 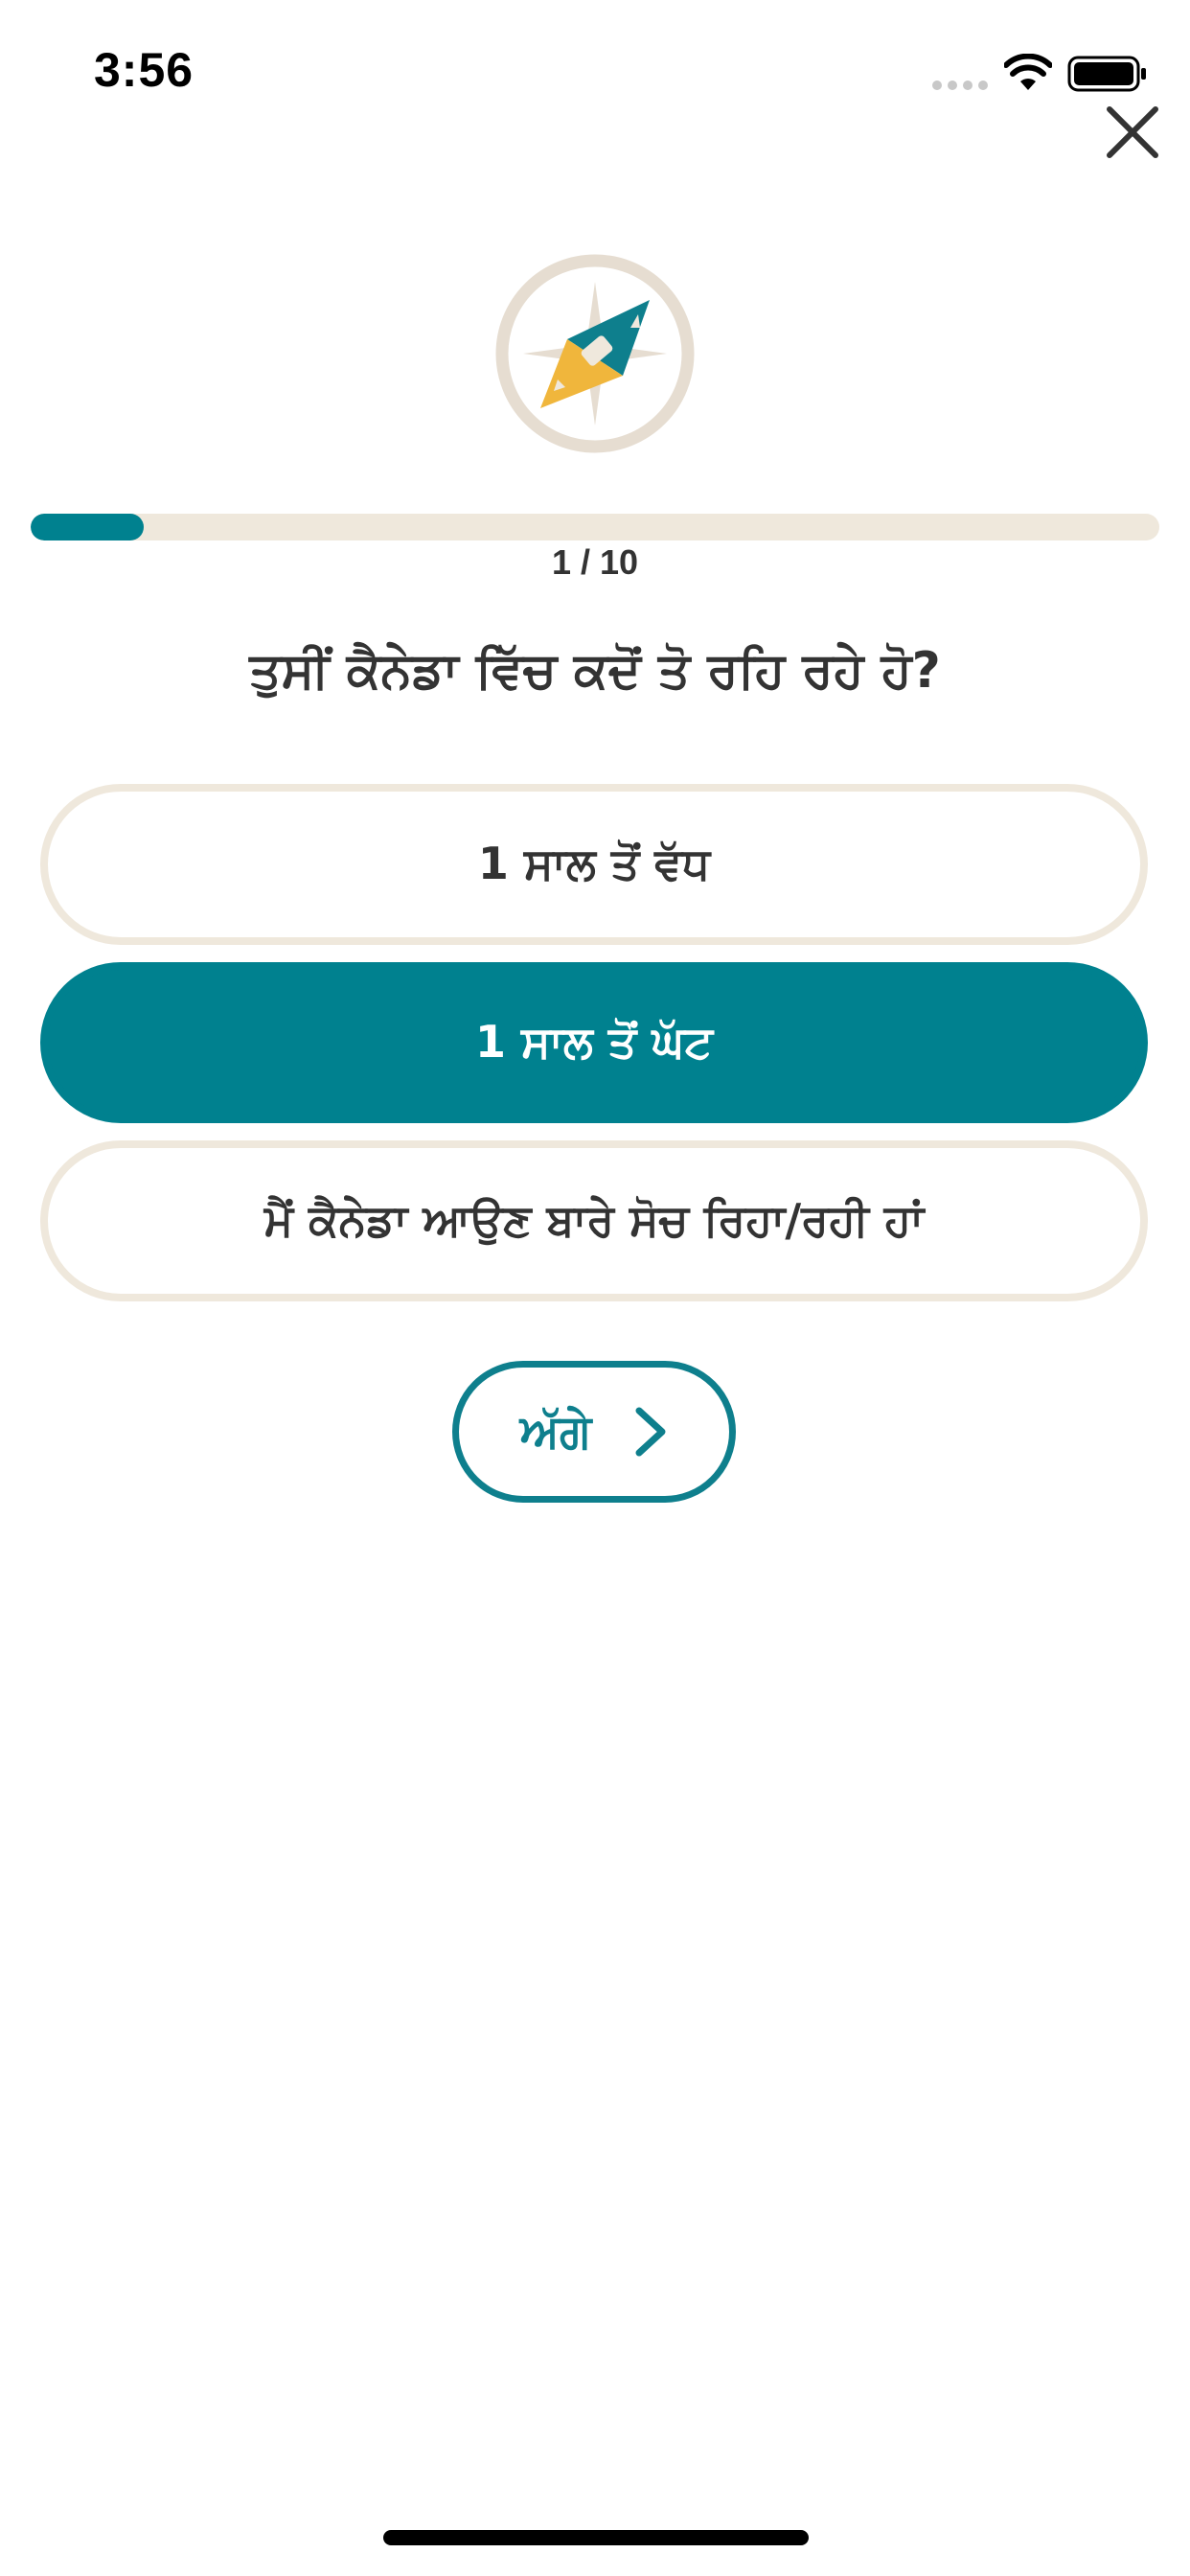 I want to click on wifi-icon, so click(x=1028, y=72).